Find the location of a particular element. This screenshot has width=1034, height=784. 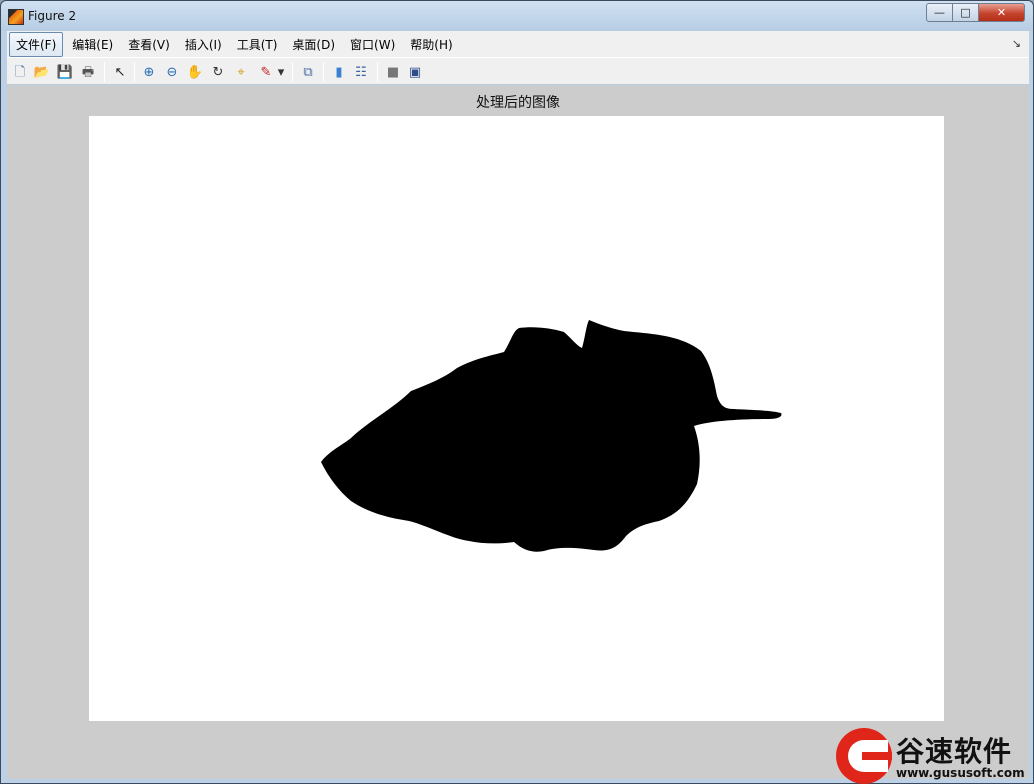

link-plot-icon: ⧉ is located at coordinates (308, 72).